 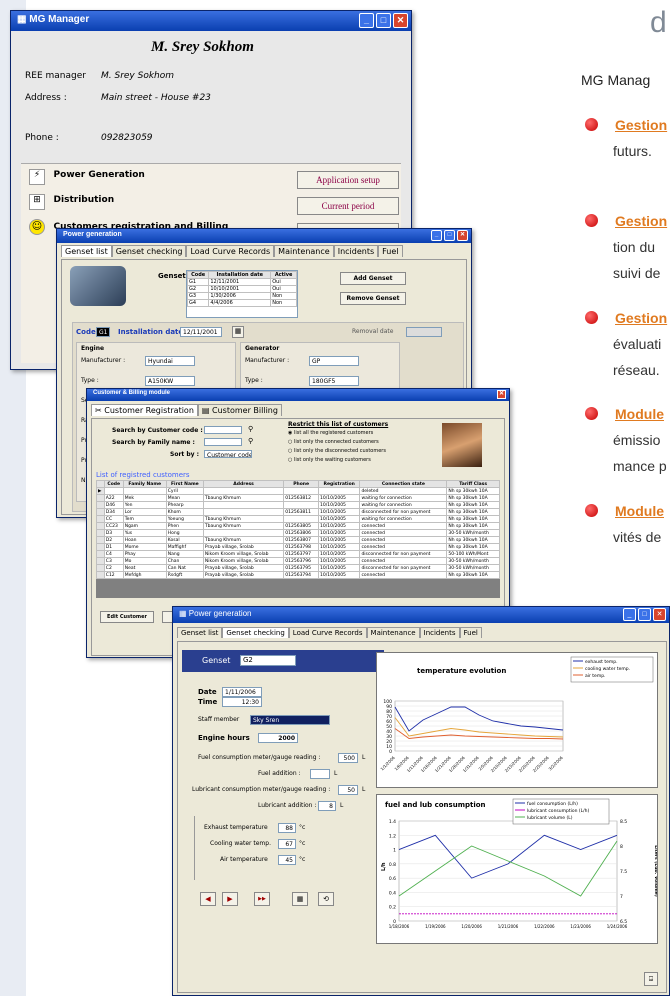 I want to click on prev-record-button: ◀, so click(x=208, y=899).